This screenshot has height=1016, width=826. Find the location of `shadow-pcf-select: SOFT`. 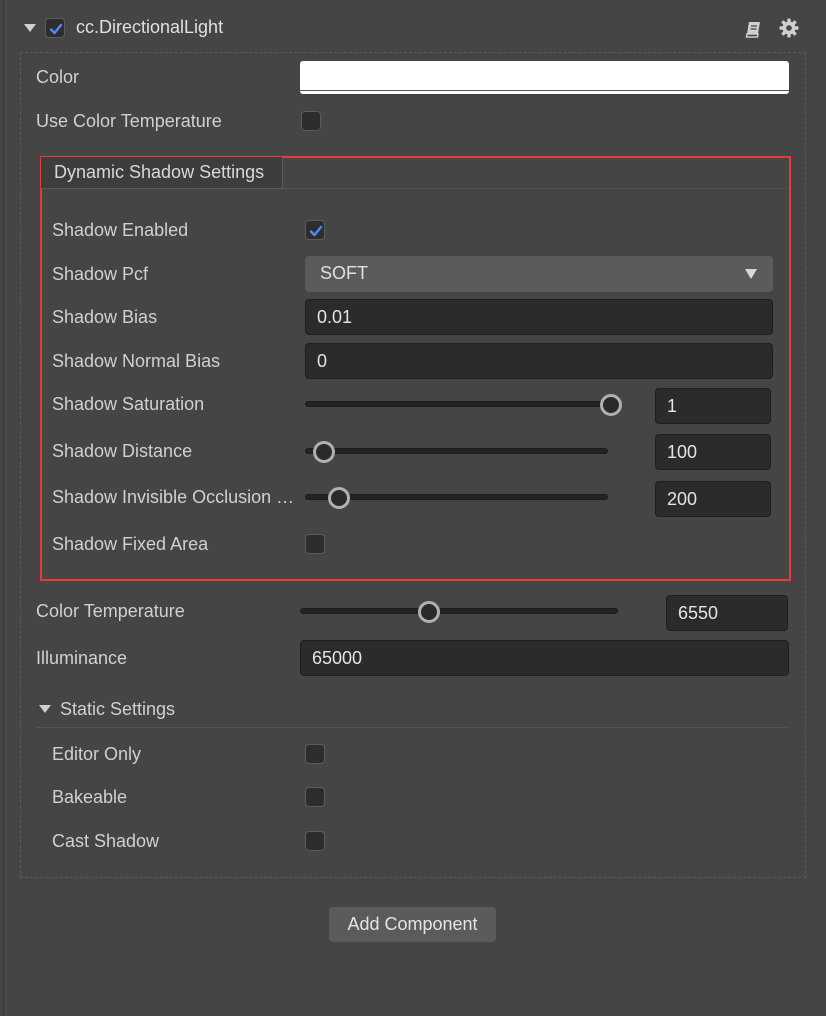

shadow-pcf-select: SOFT is located at coordinates (539, 274).